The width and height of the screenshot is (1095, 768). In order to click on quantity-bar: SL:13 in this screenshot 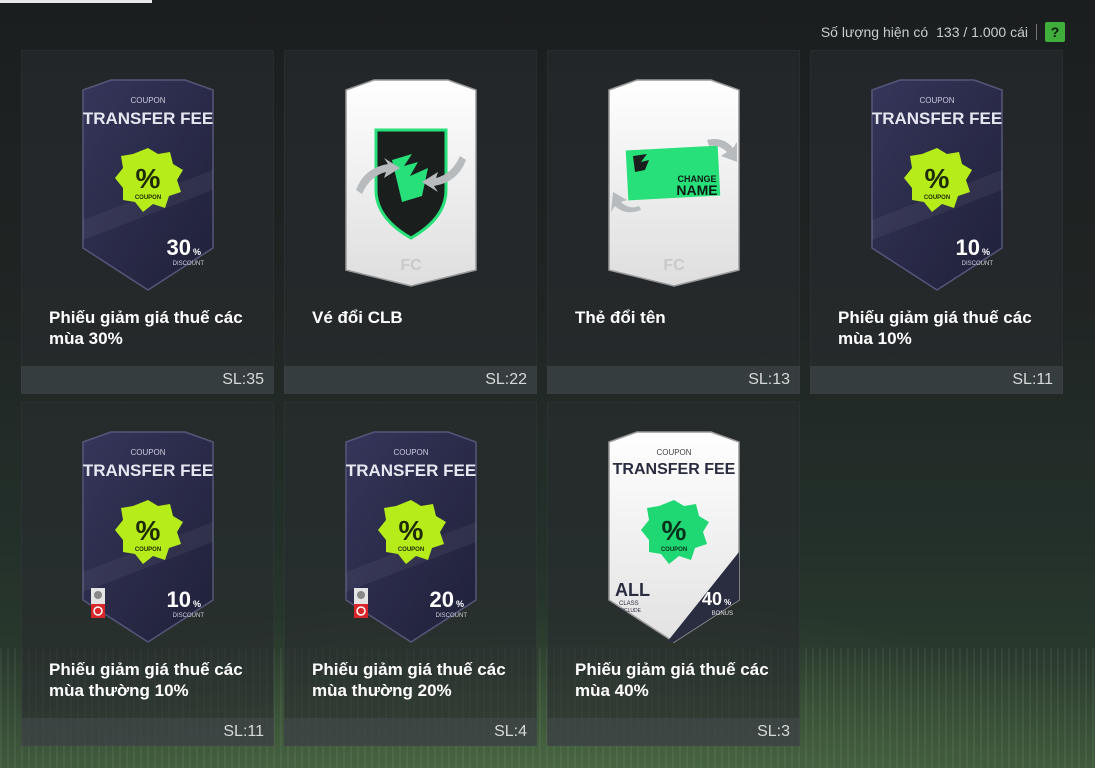, I will do `click(673, 380)`.